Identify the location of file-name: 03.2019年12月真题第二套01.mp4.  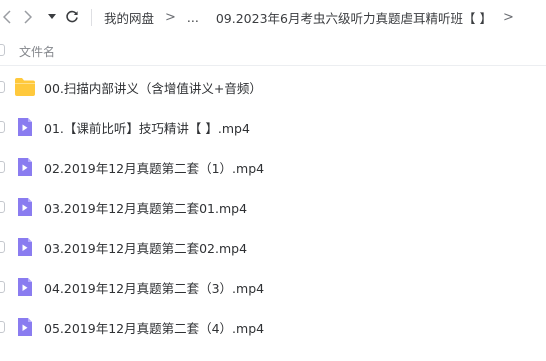
(145, 207).